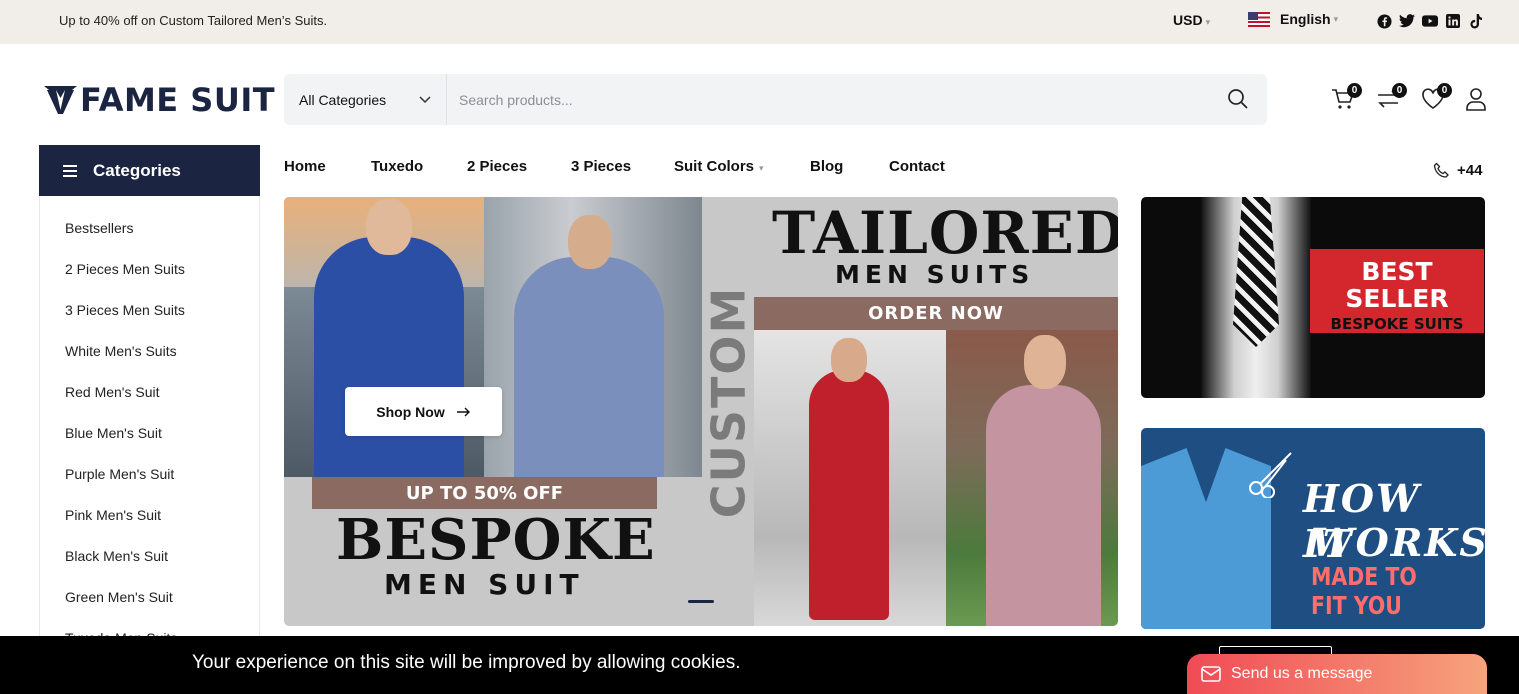 The width and height of the screenshot is (1519, 694). What do you see at coordinates (1211, 674) in the screenshot?
I see `mail-icon` at bounding box center [1211, 674].